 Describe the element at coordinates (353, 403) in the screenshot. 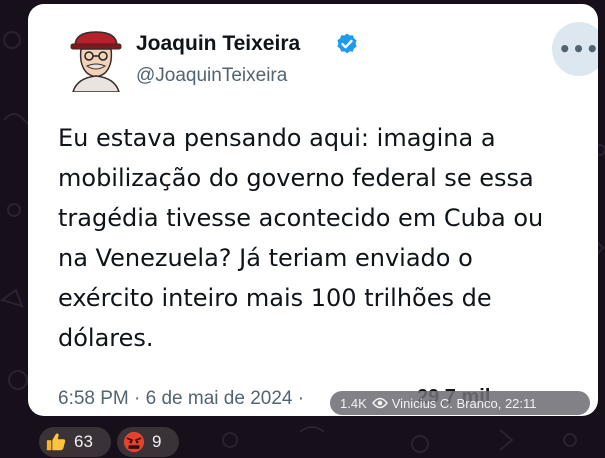

I see `message-view-count: 1.4K` at that location.